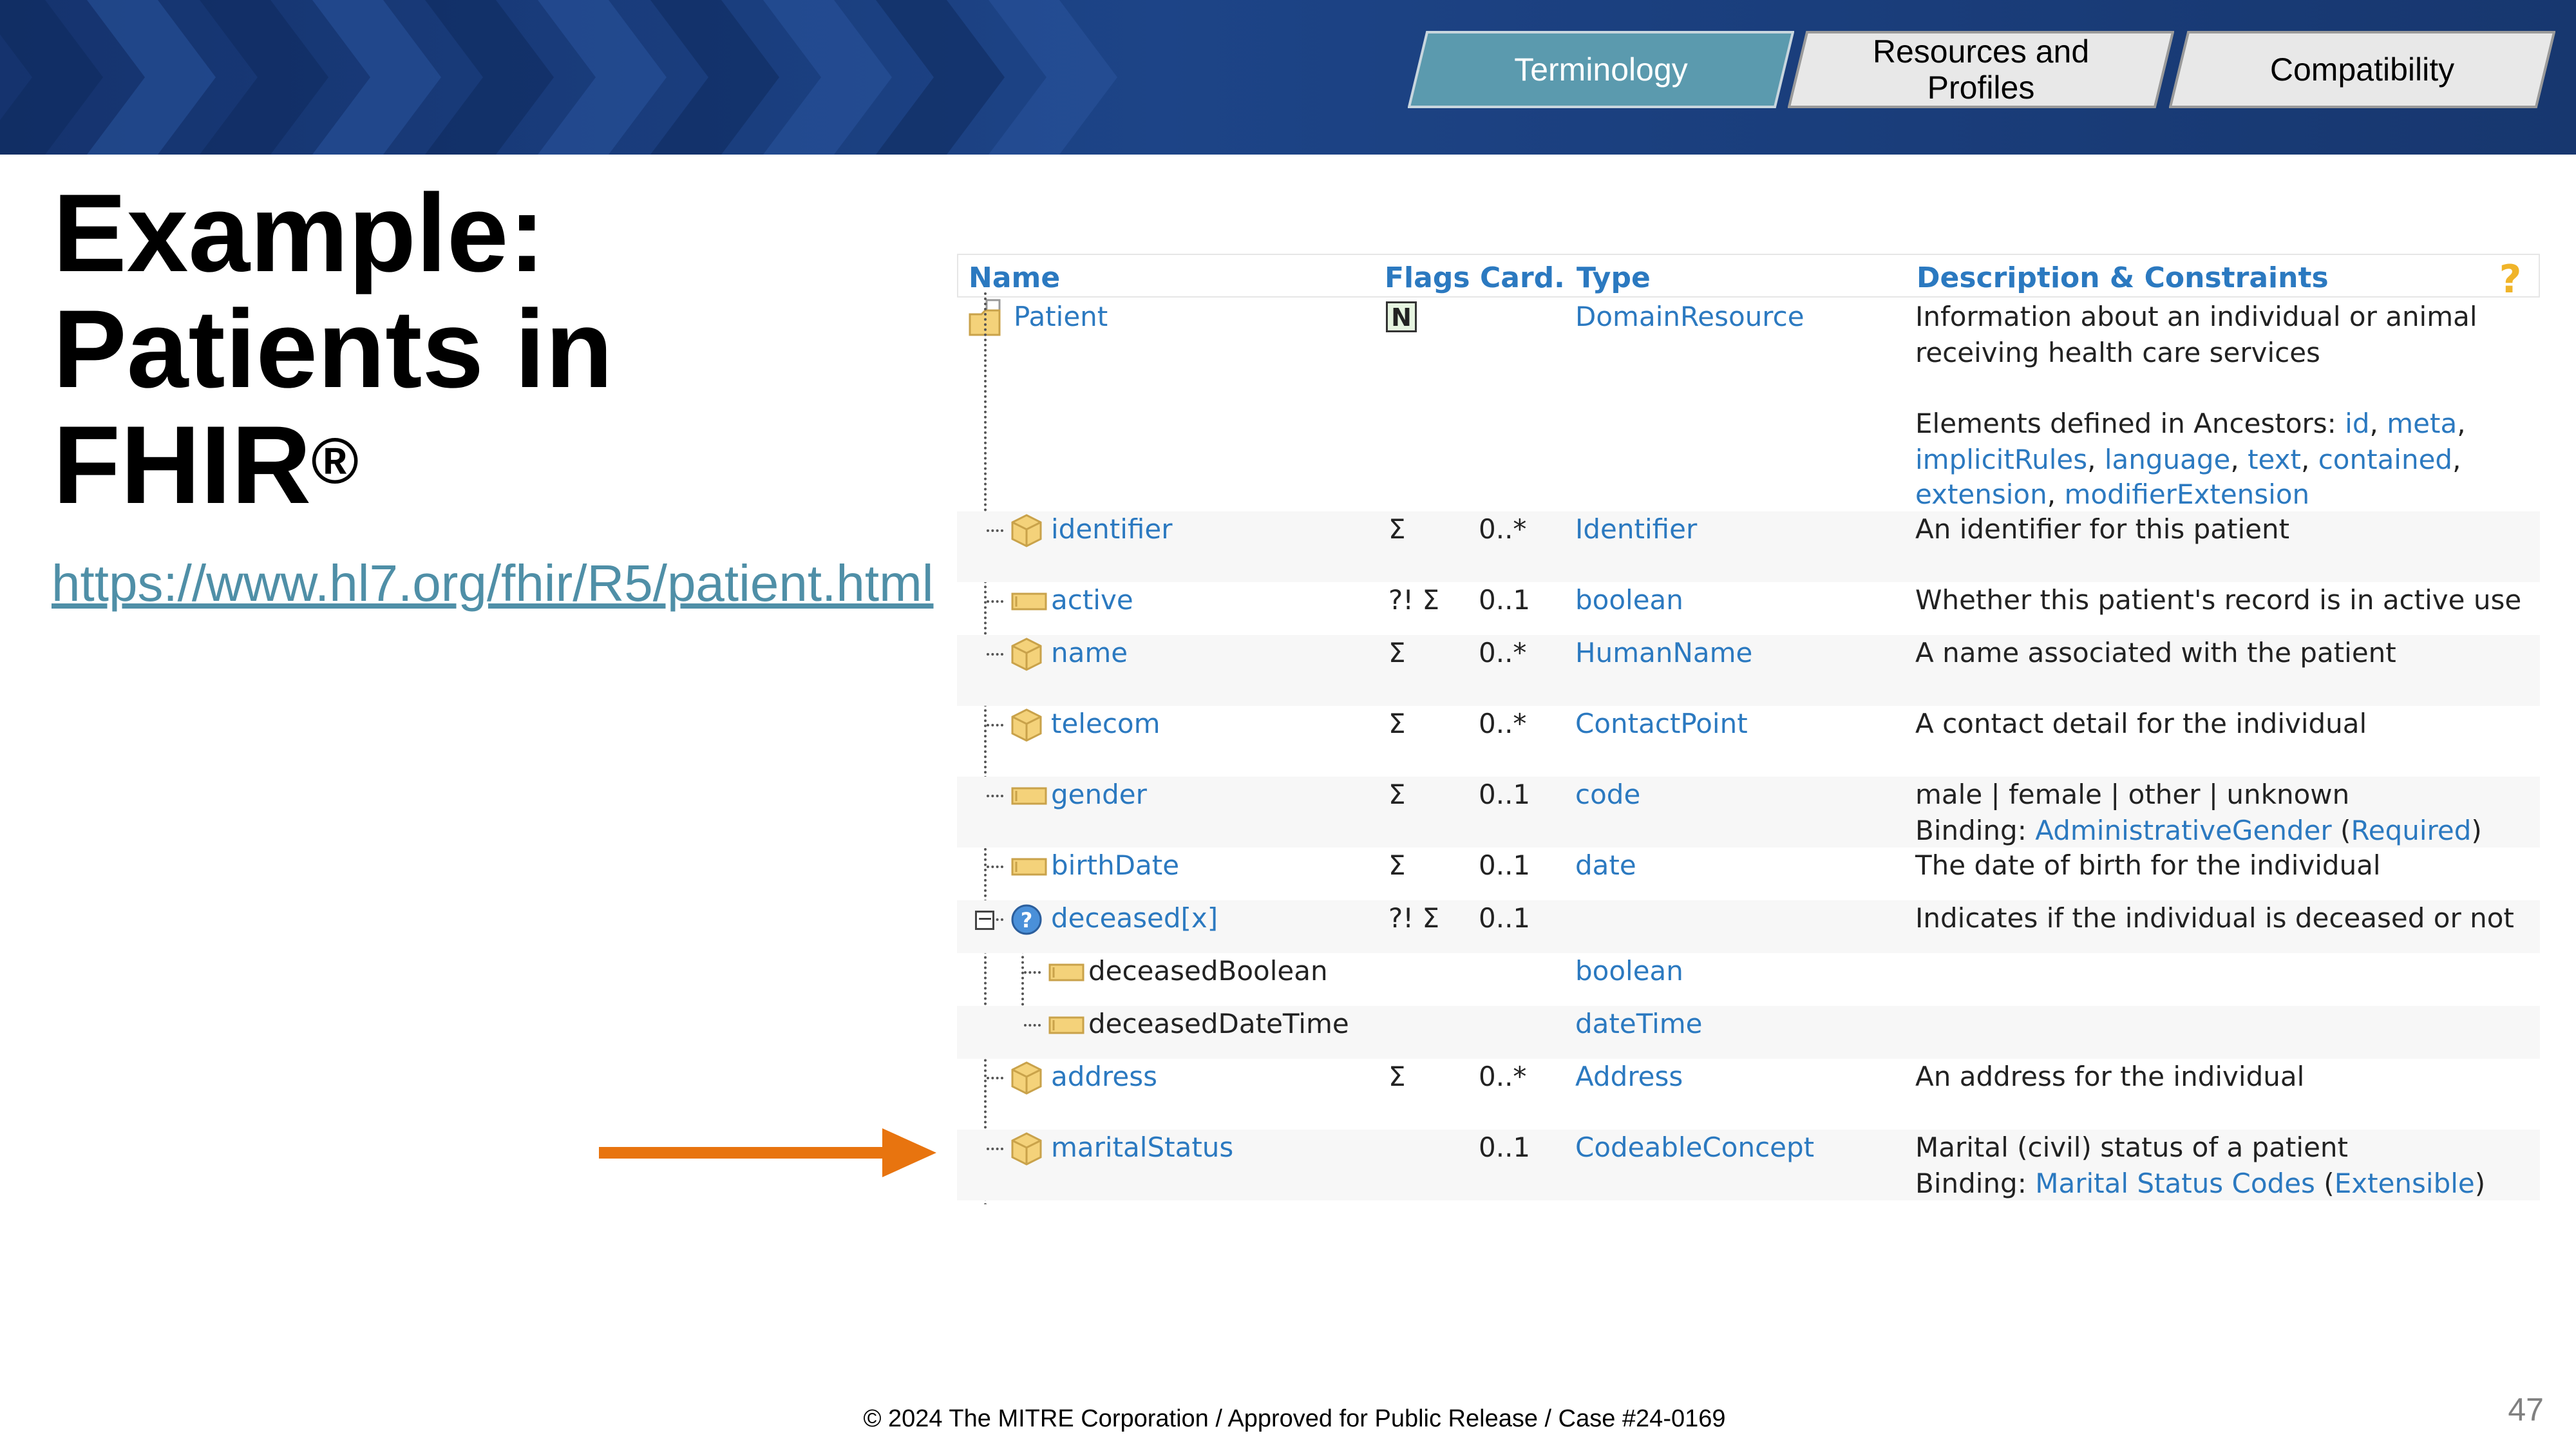 Image resolution: width=2576 pixels, height=1449 pixels. Describe the element at coordinates (2117, 352) in the screenshot. I see `patient-desc-line-2: receiving health care services` at that location.